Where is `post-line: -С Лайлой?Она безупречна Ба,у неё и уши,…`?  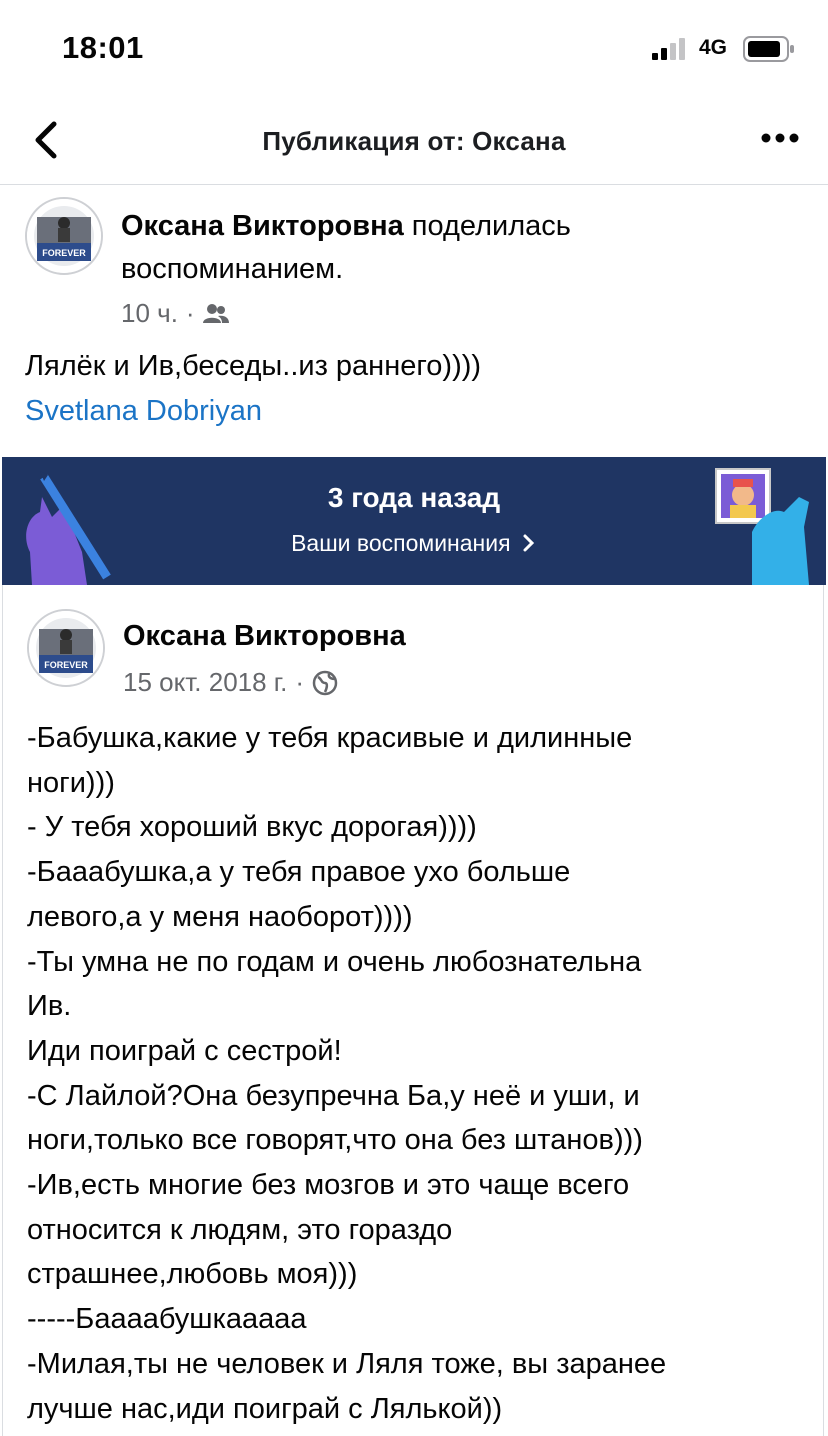
post-line: -С Лайлой?Она безупречна Ба,у неё и уши,… is located at coordinates (333, 1095).